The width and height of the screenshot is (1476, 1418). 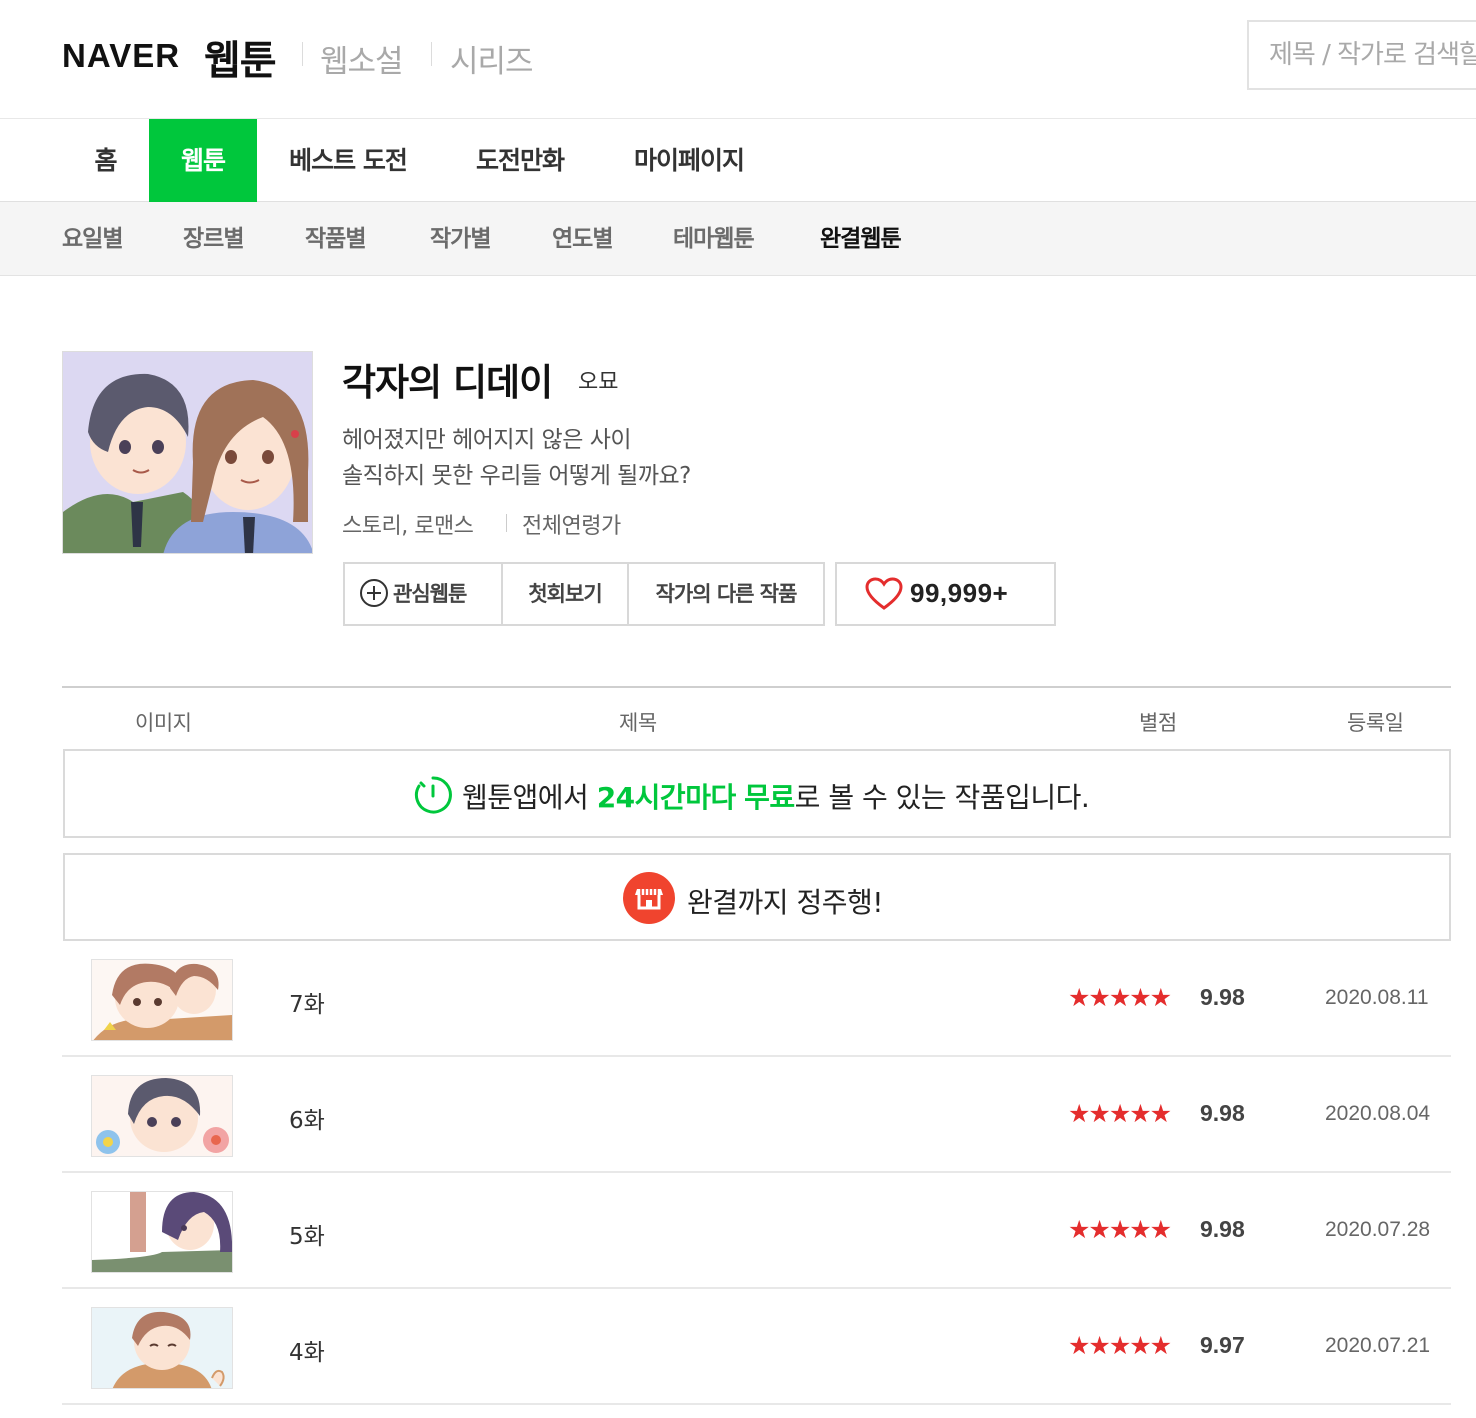 What do you see at coordinates (307, 1118) in the screenshot?
I see `episode-title: 6화` at bounding box center [307, 1118].